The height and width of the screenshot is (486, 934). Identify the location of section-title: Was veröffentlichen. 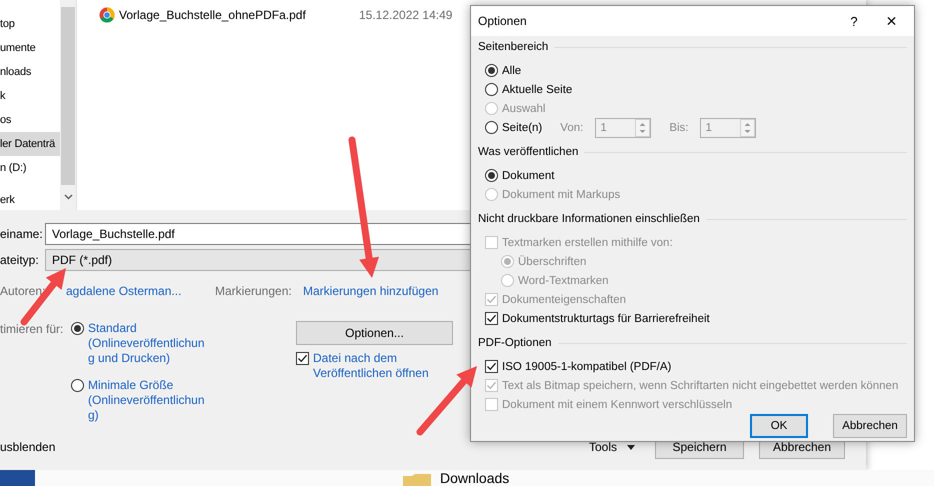
(528, 152).